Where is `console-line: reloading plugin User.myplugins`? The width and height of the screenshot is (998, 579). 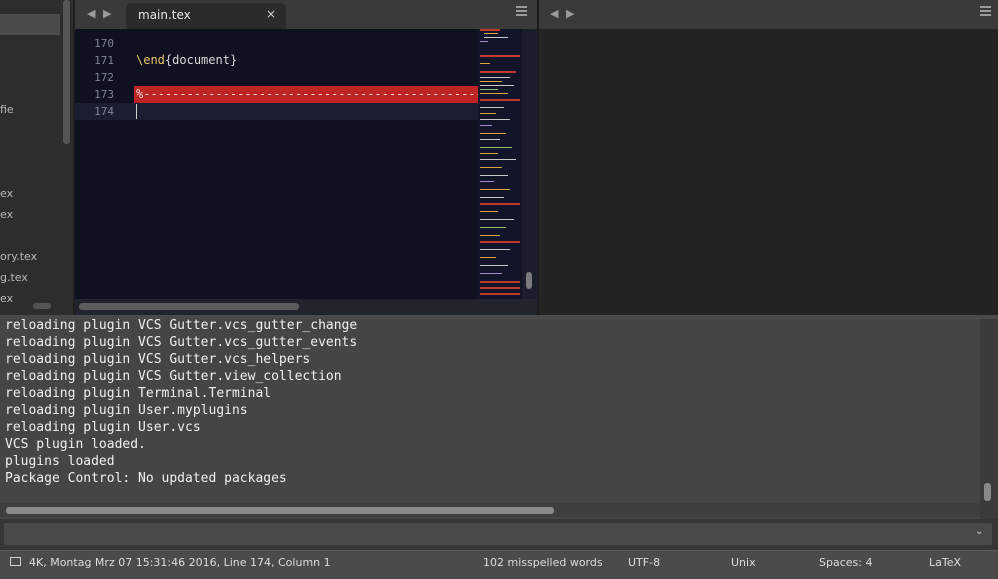 console-line: reloading plugin User.myplugins is located at coordinates (126, 410).